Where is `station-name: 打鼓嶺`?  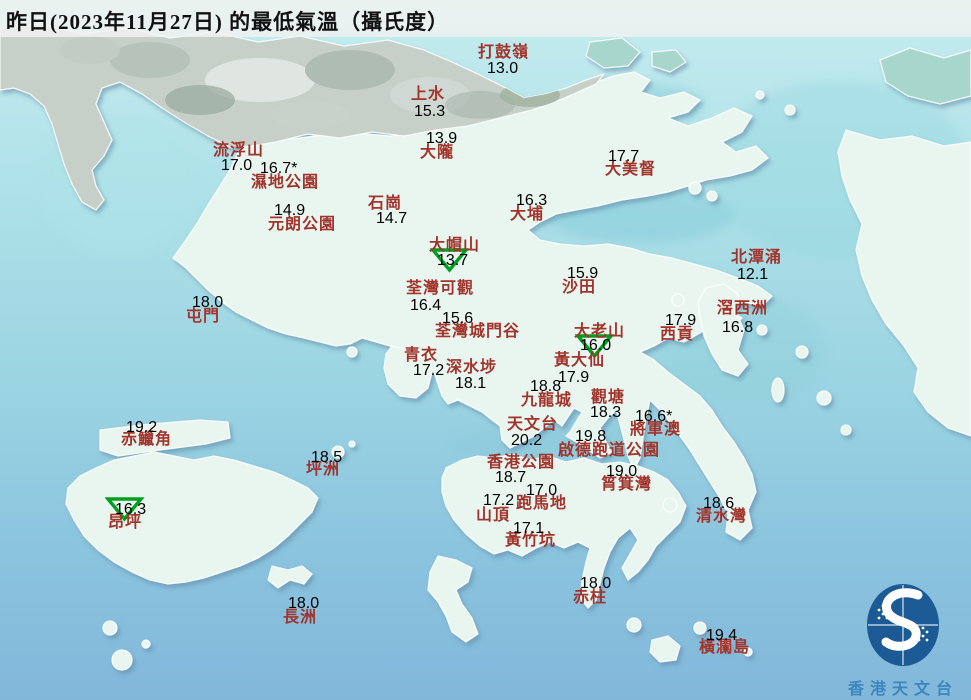
station-name: 打鼓嶺 is located at coordinates (504, 52).